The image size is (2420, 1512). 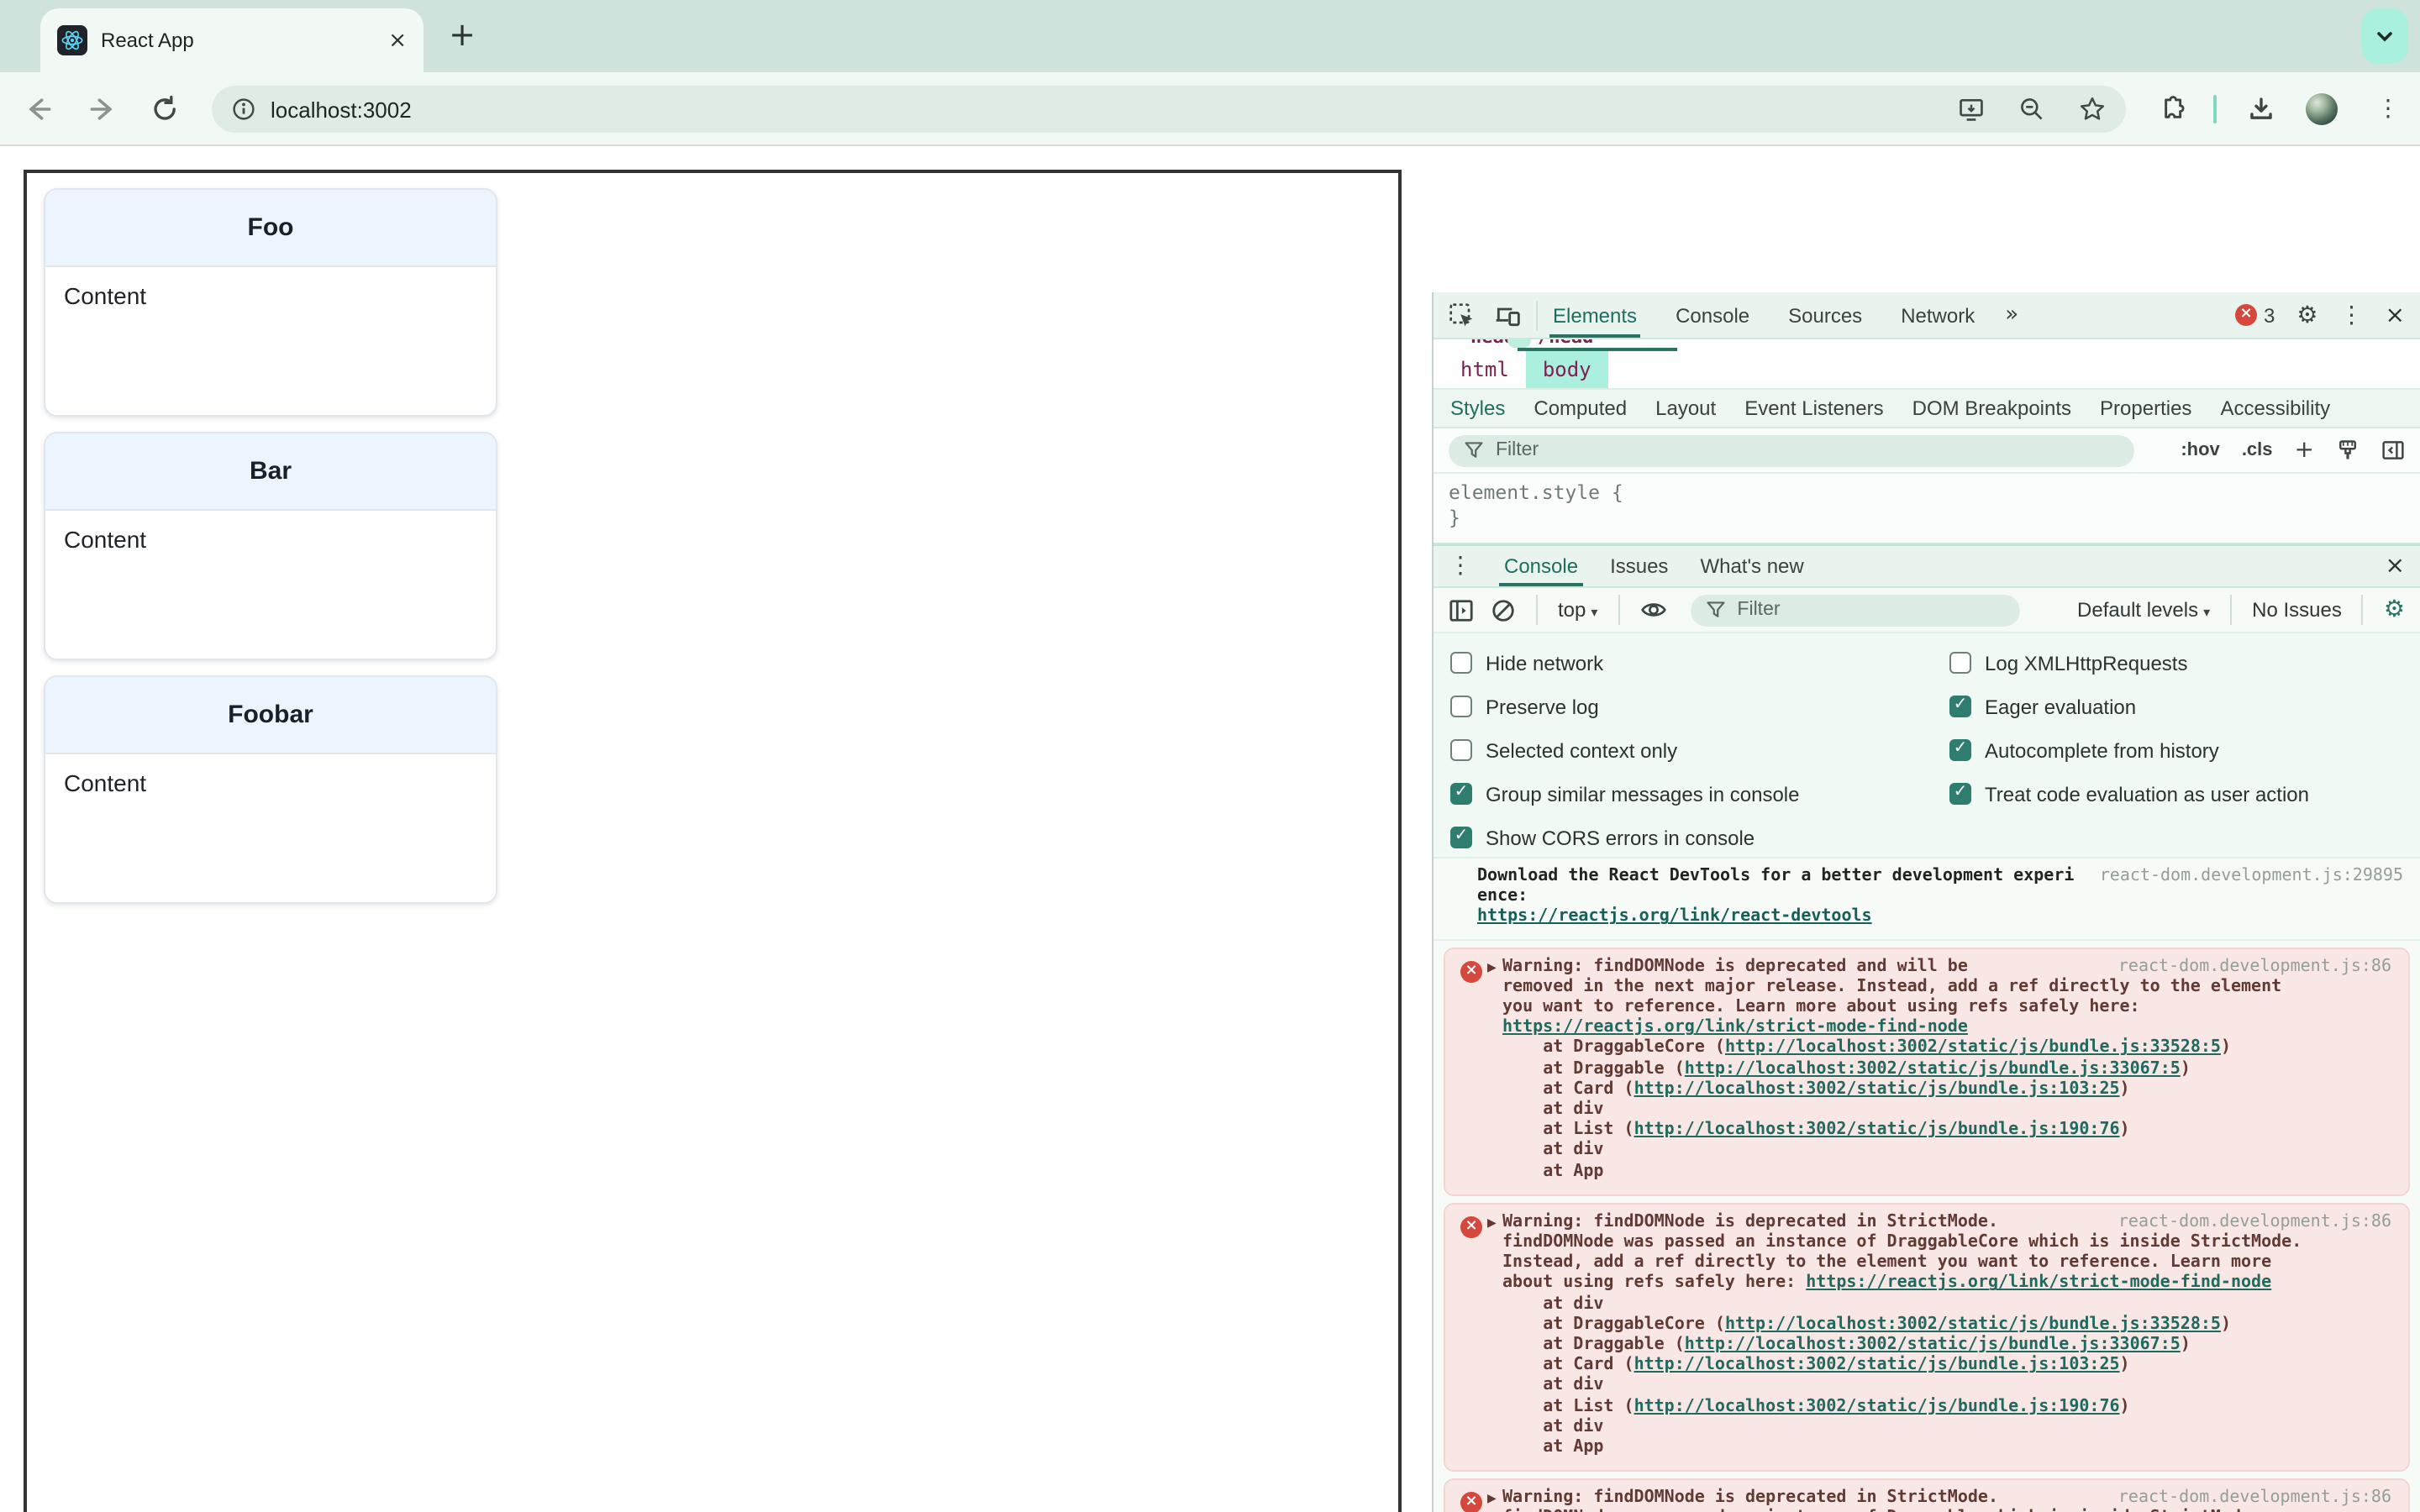 I want to click on checkbox-eager-evaluation: ✓ Eager evaluation, so click(x=2129, y=706).